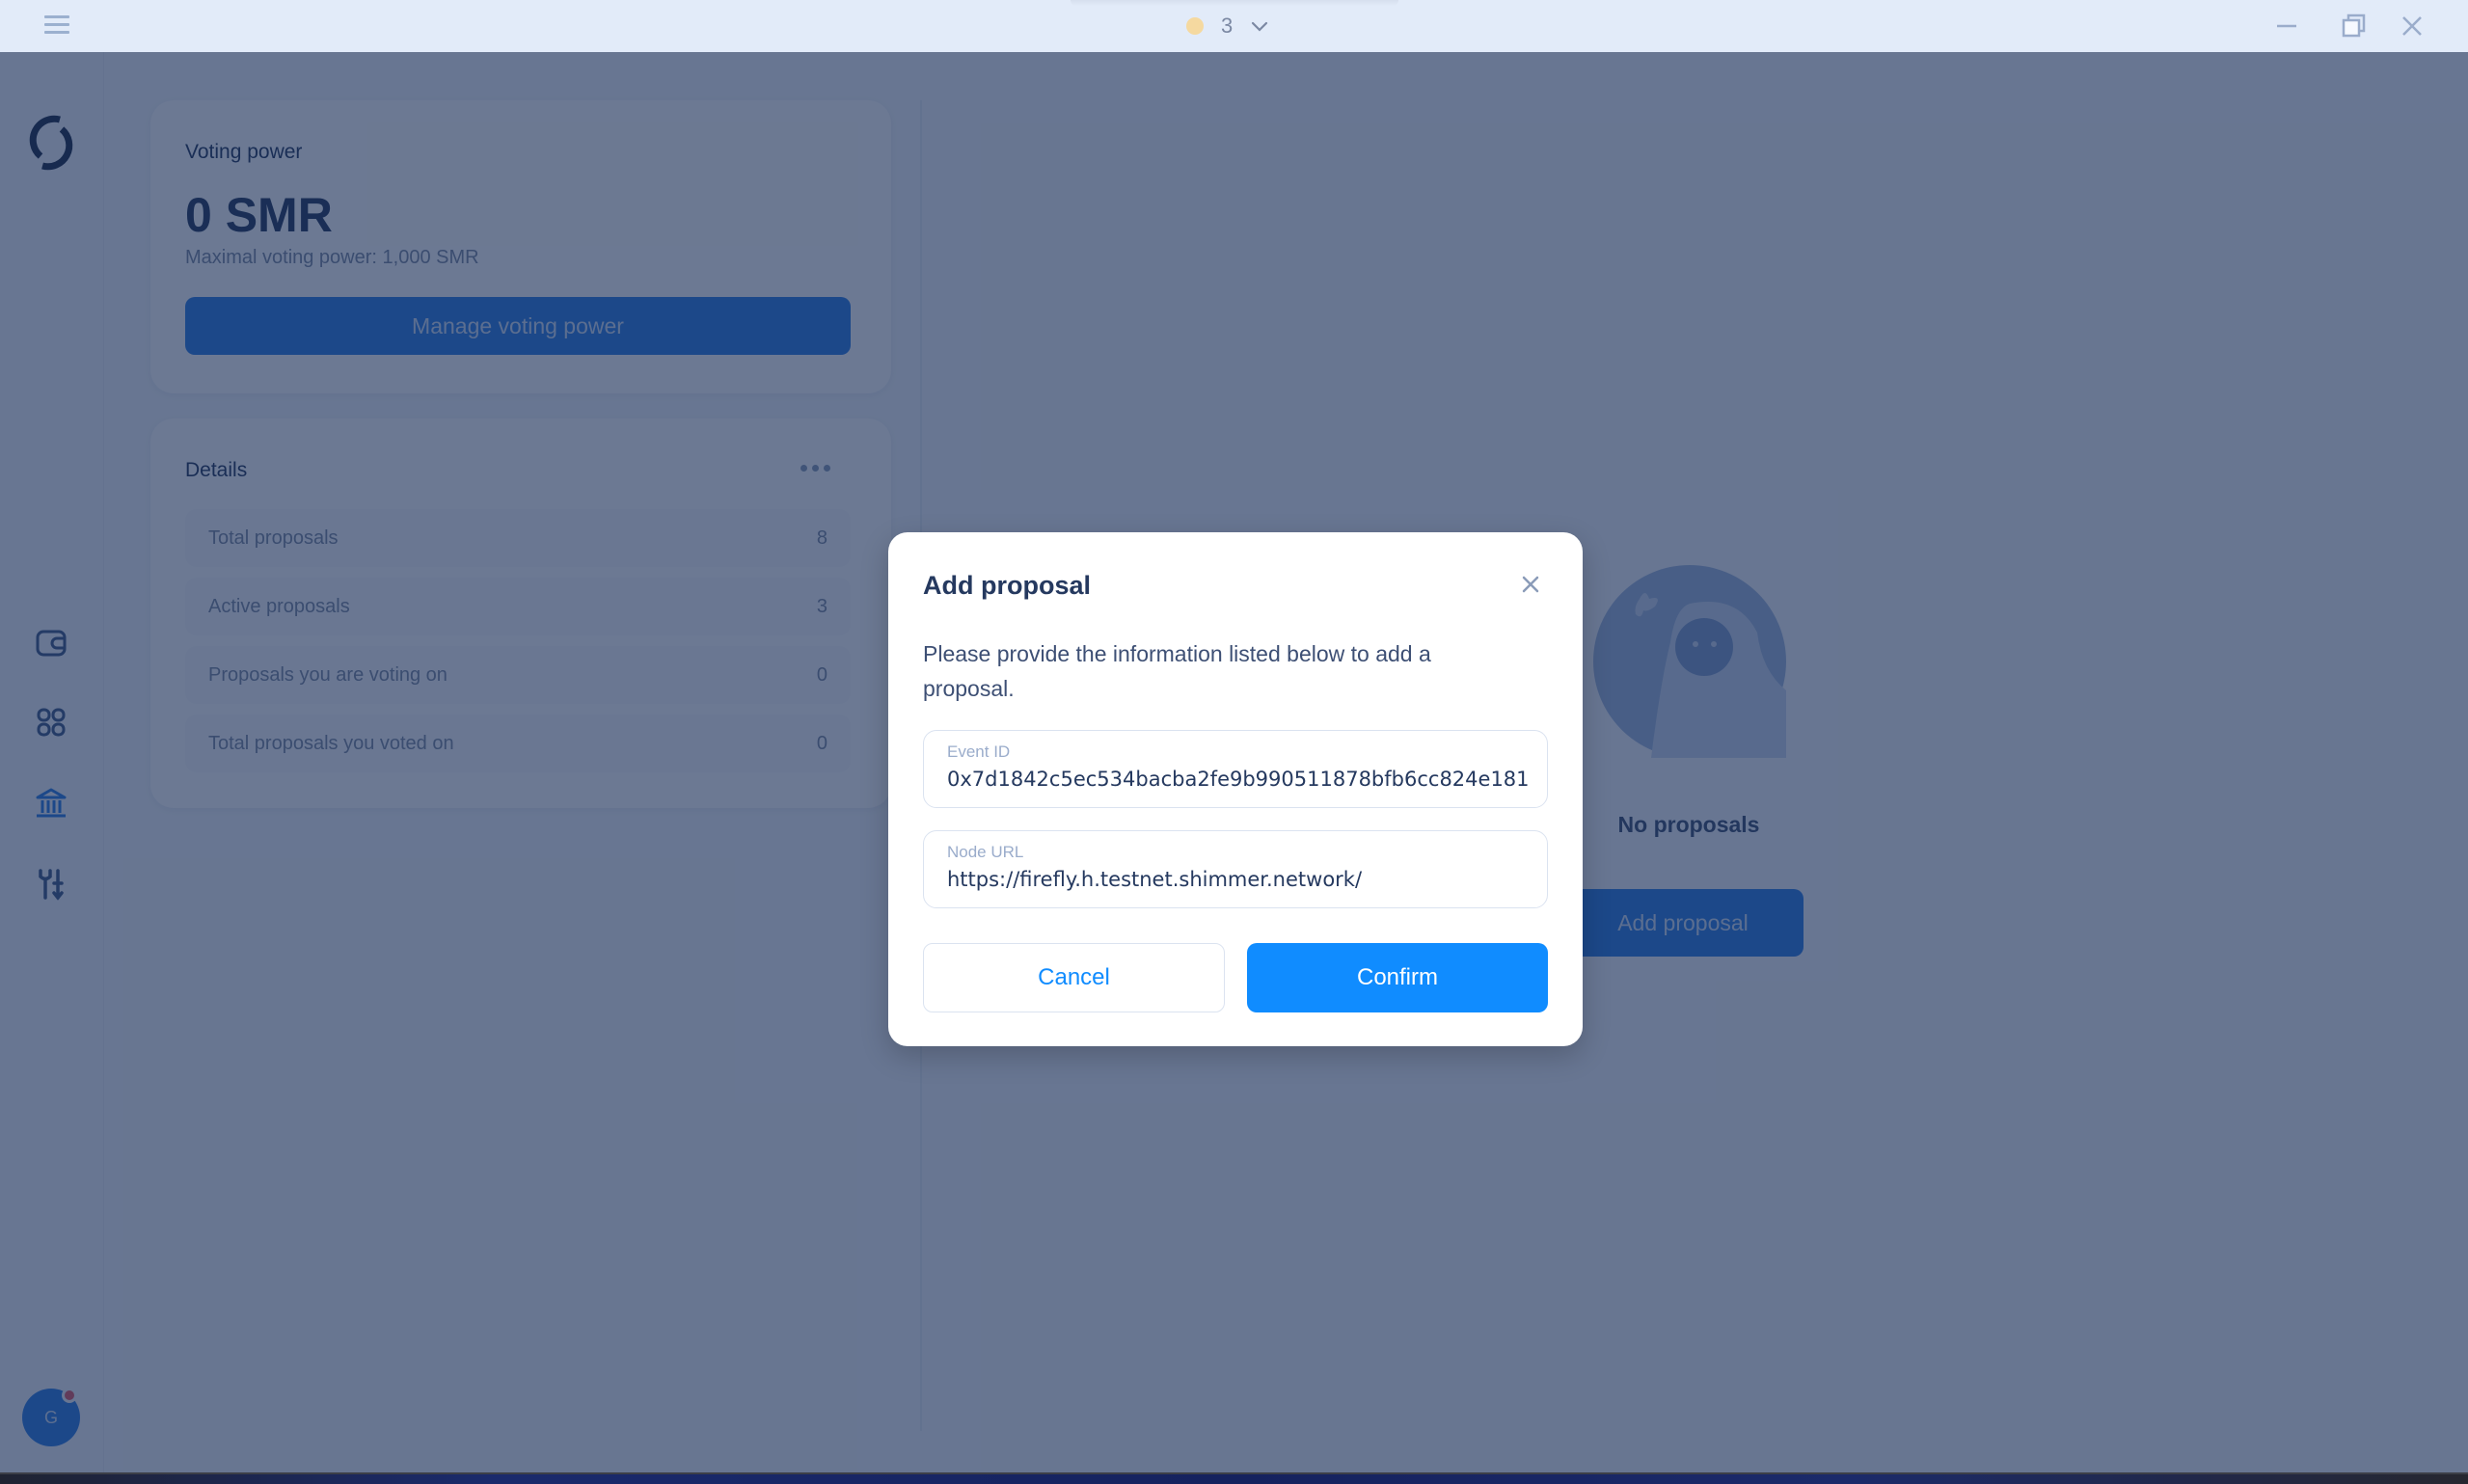  Describe the element at coordinates (979, 751) in the screenshot. I see `event-id-label: Event ID` at that location.